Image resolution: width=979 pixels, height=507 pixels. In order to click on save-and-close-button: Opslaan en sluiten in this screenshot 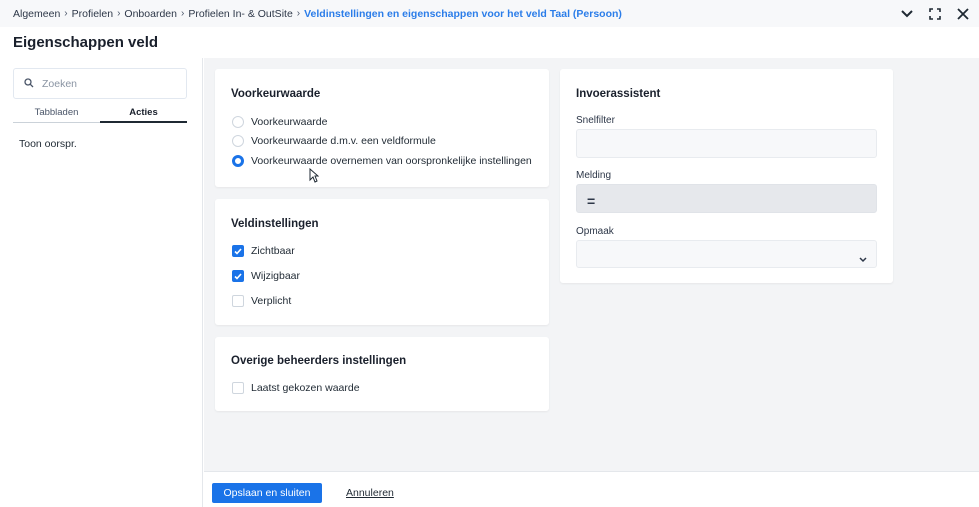, I will do `click(267, 493)`.